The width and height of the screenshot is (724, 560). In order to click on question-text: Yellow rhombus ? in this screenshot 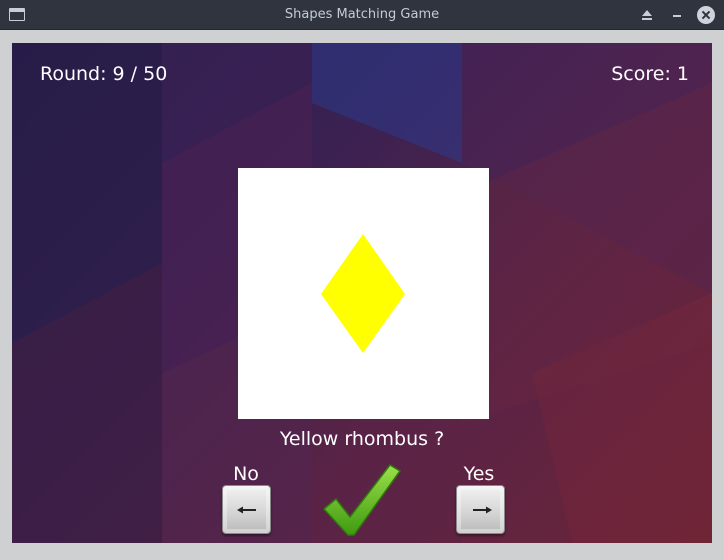, I will do `click(362, 439)`.